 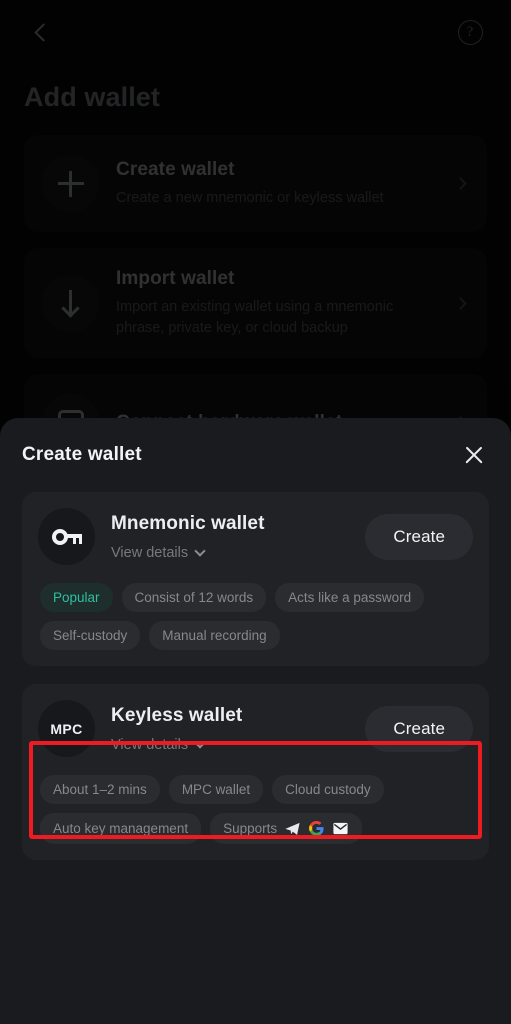 What do you see at coordinates (250, 828) in the screenshot?
I see `tag-supports-label: Supports` at bounding box center [250, 828].